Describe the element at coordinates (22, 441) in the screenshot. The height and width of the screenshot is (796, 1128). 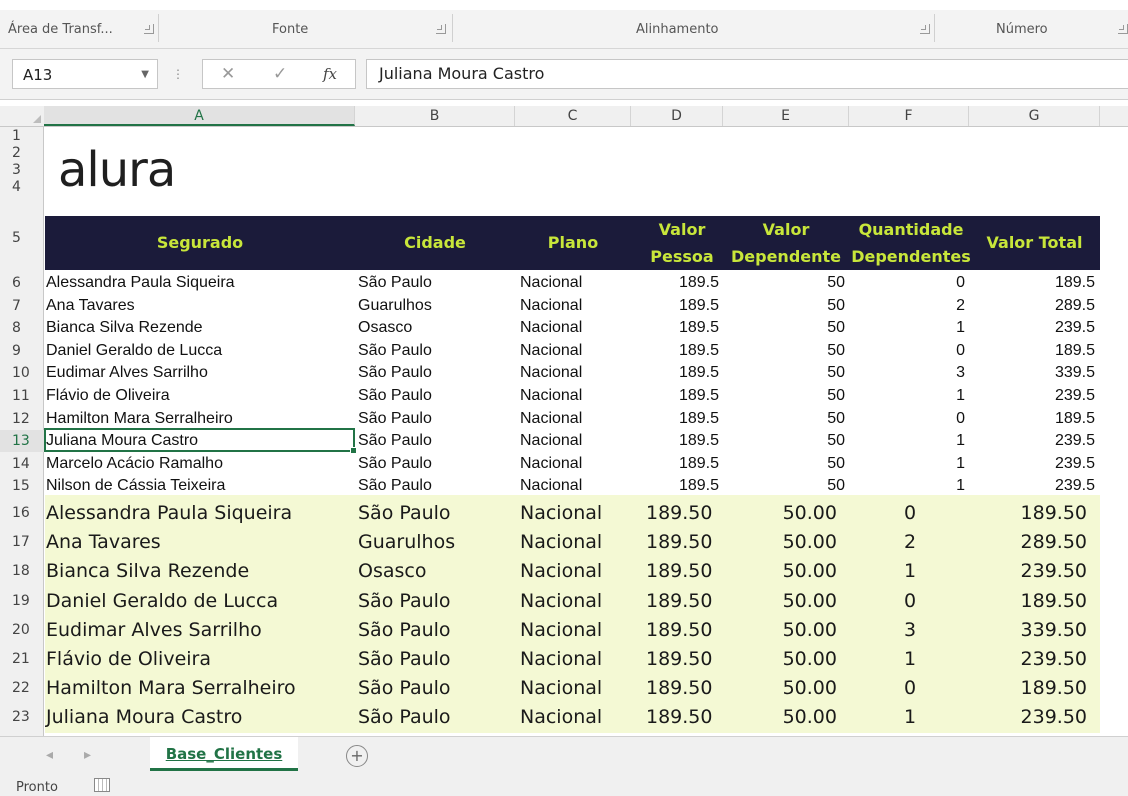
I see `row-header: 13` at that location.